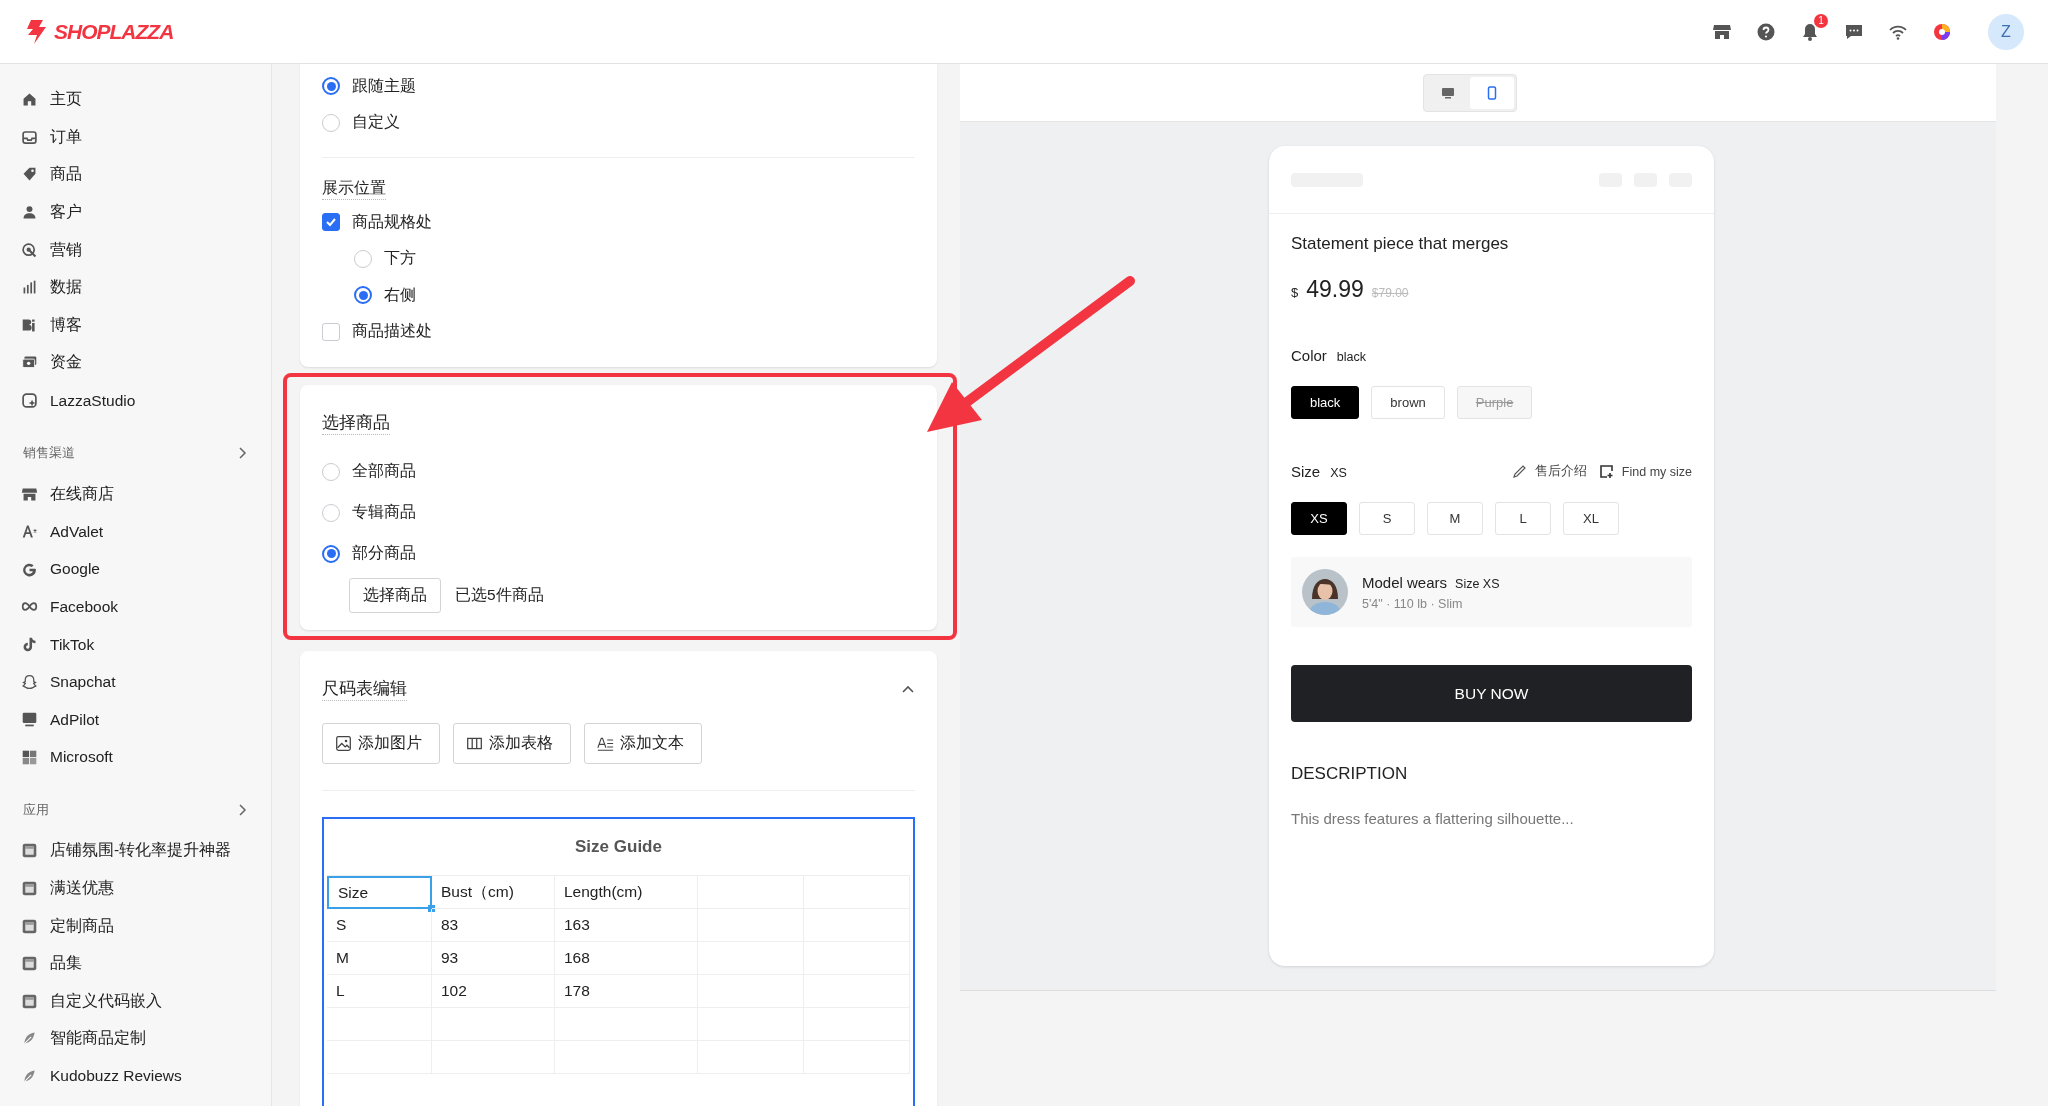  Describe the element at coordinates (82, 494) in the screenshot. I see `sidebar-item: 在线商店` at that location.